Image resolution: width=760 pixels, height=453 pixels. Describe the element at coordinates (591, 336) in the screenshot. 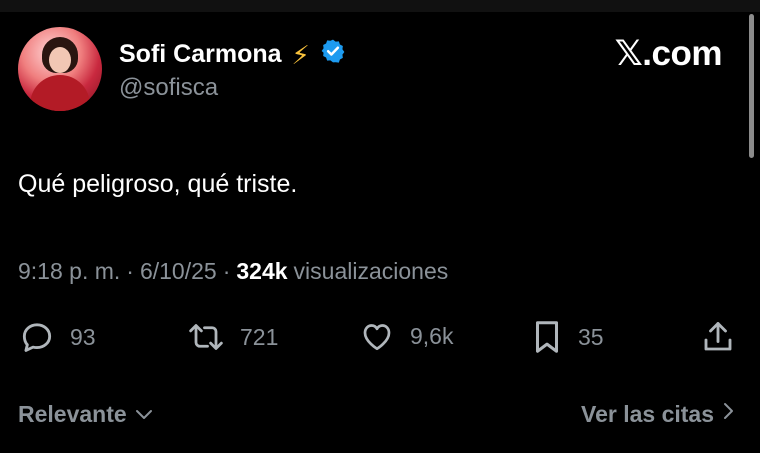

I see `bookmark-count: 35` at that location.